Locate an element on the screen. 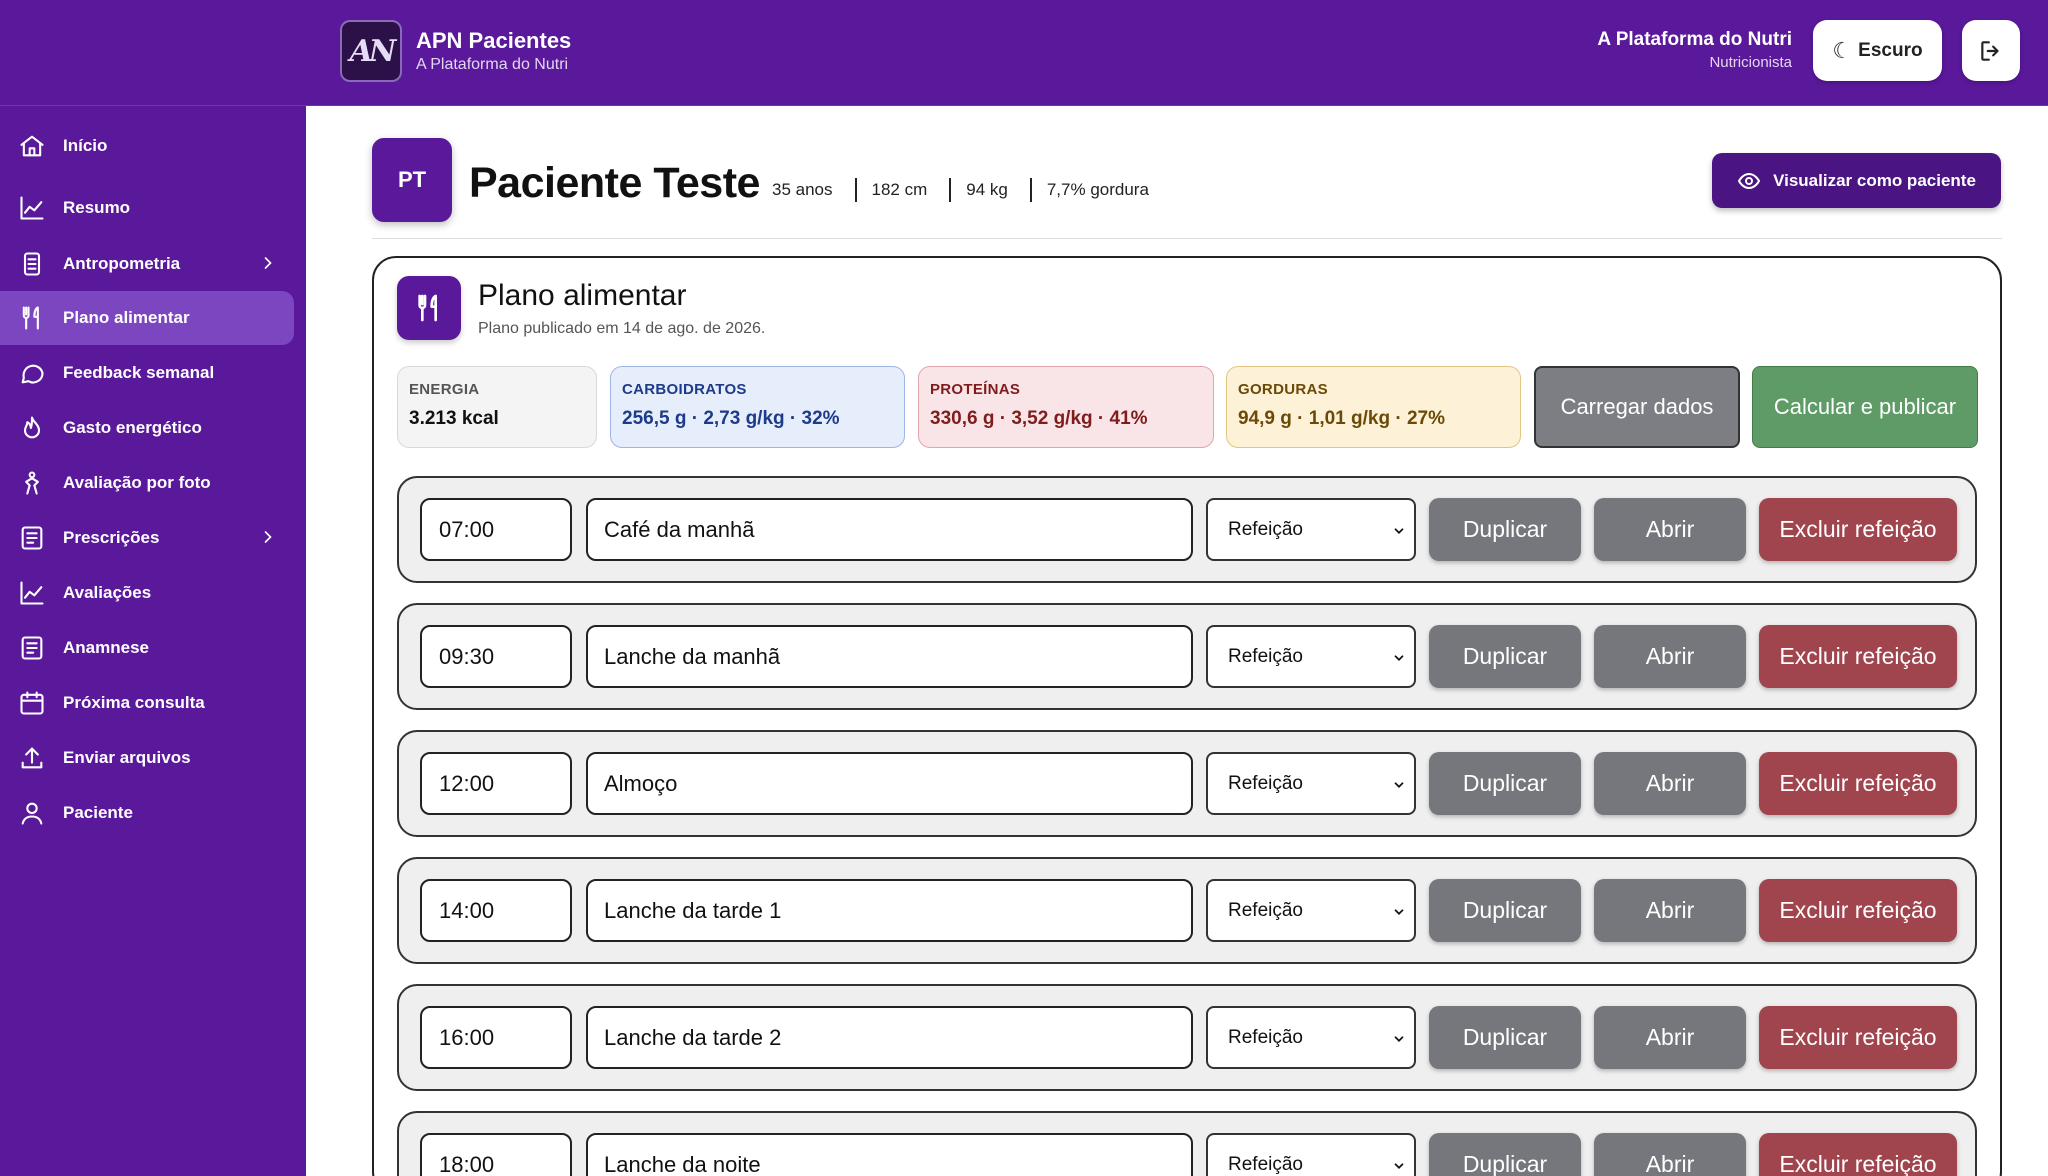  macro-energia-value: 3.213 kcal is located at coordinates (454, 418).